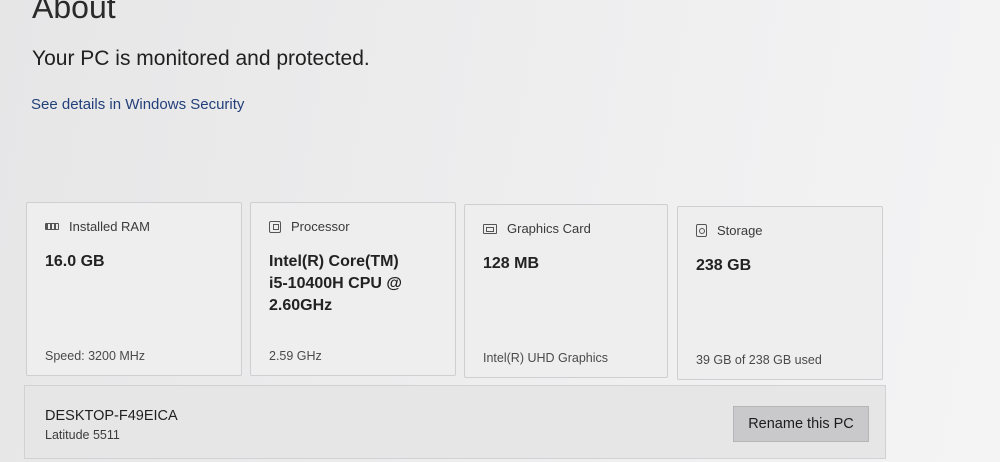  Describe the element at coordinates (111, 416) in the screenshot. I see `device-name: DESKTOP-F49EICA` at that location.